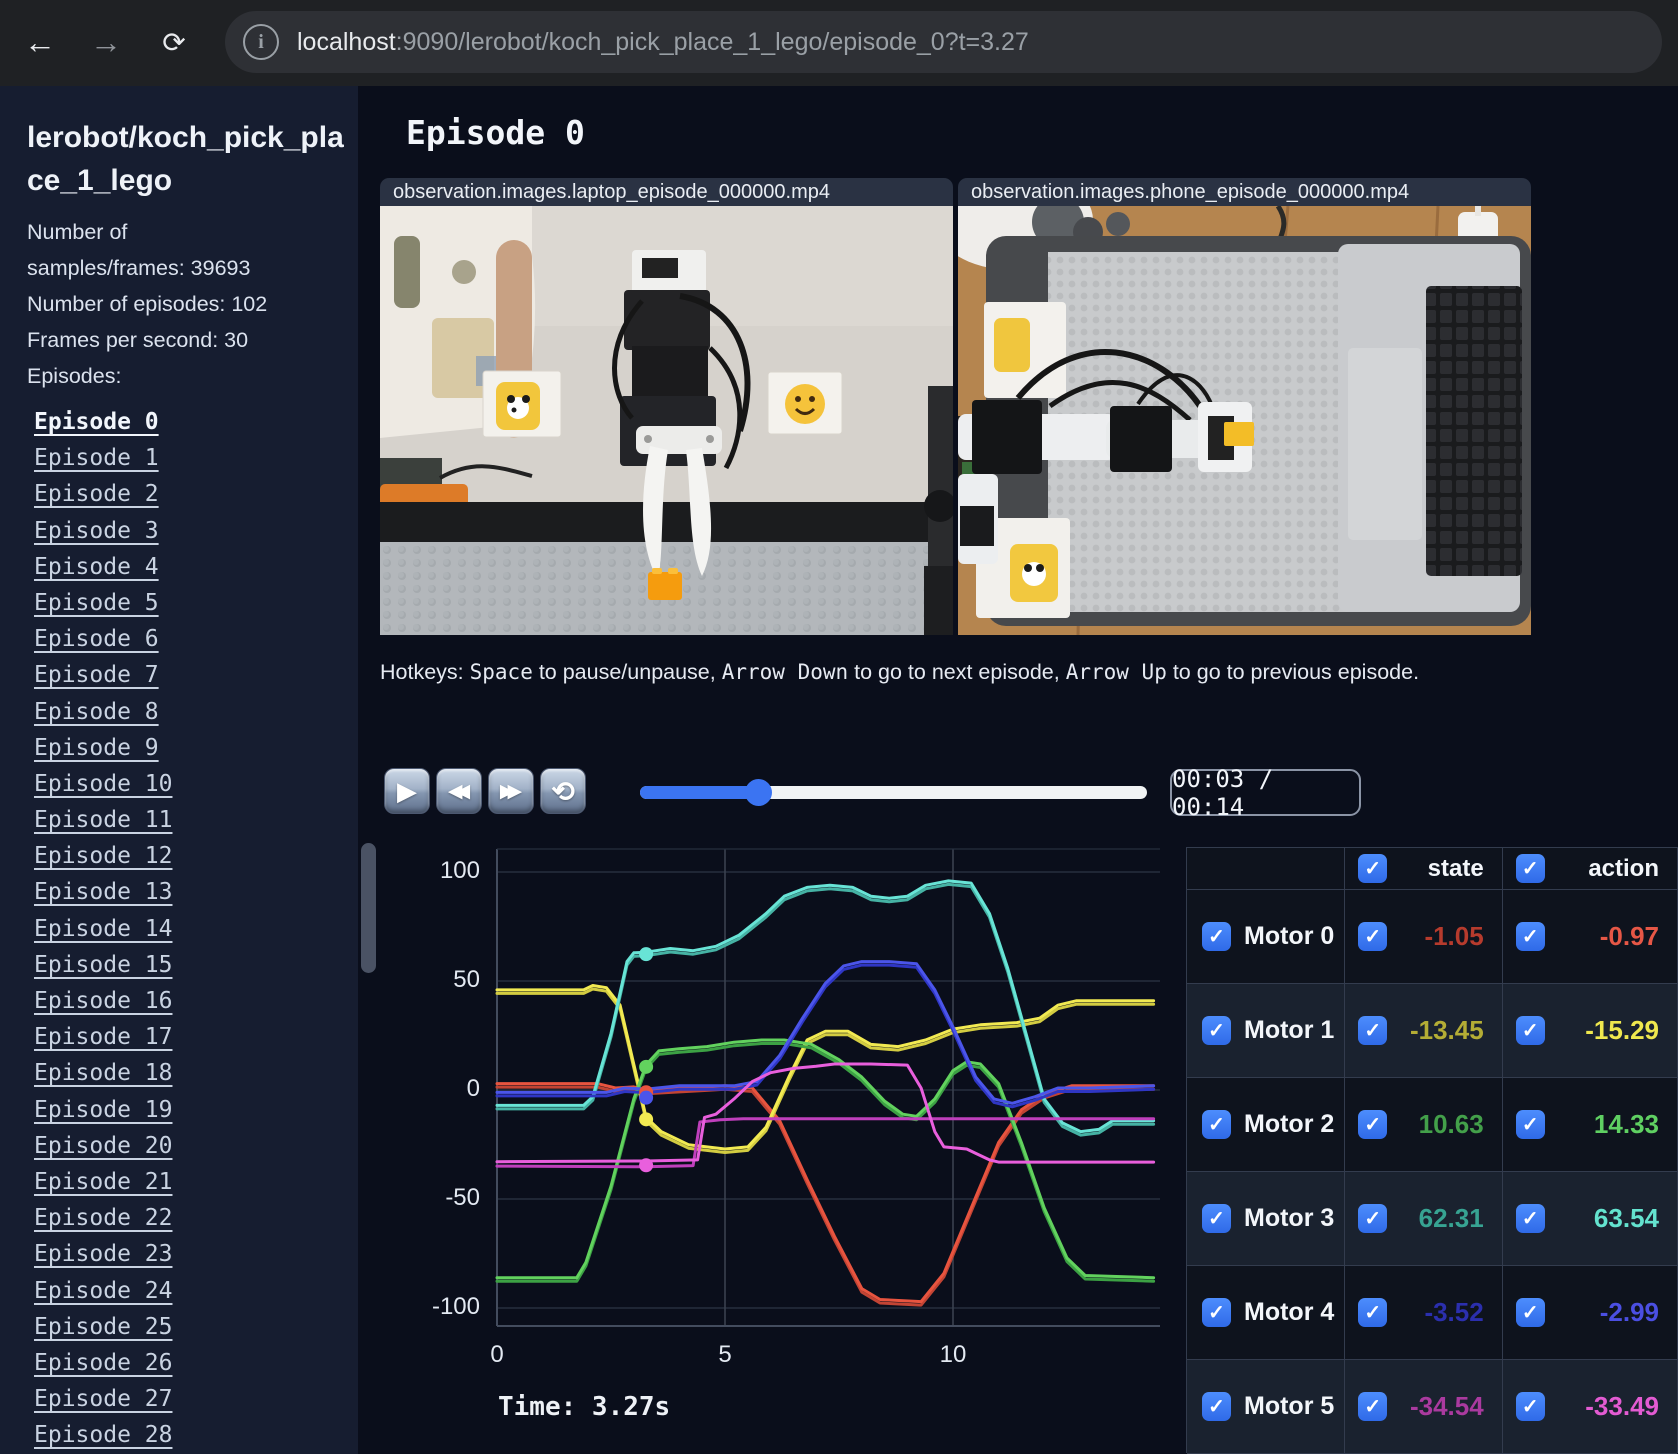  I want to click on state-column-label: state, so click(1455, 868).